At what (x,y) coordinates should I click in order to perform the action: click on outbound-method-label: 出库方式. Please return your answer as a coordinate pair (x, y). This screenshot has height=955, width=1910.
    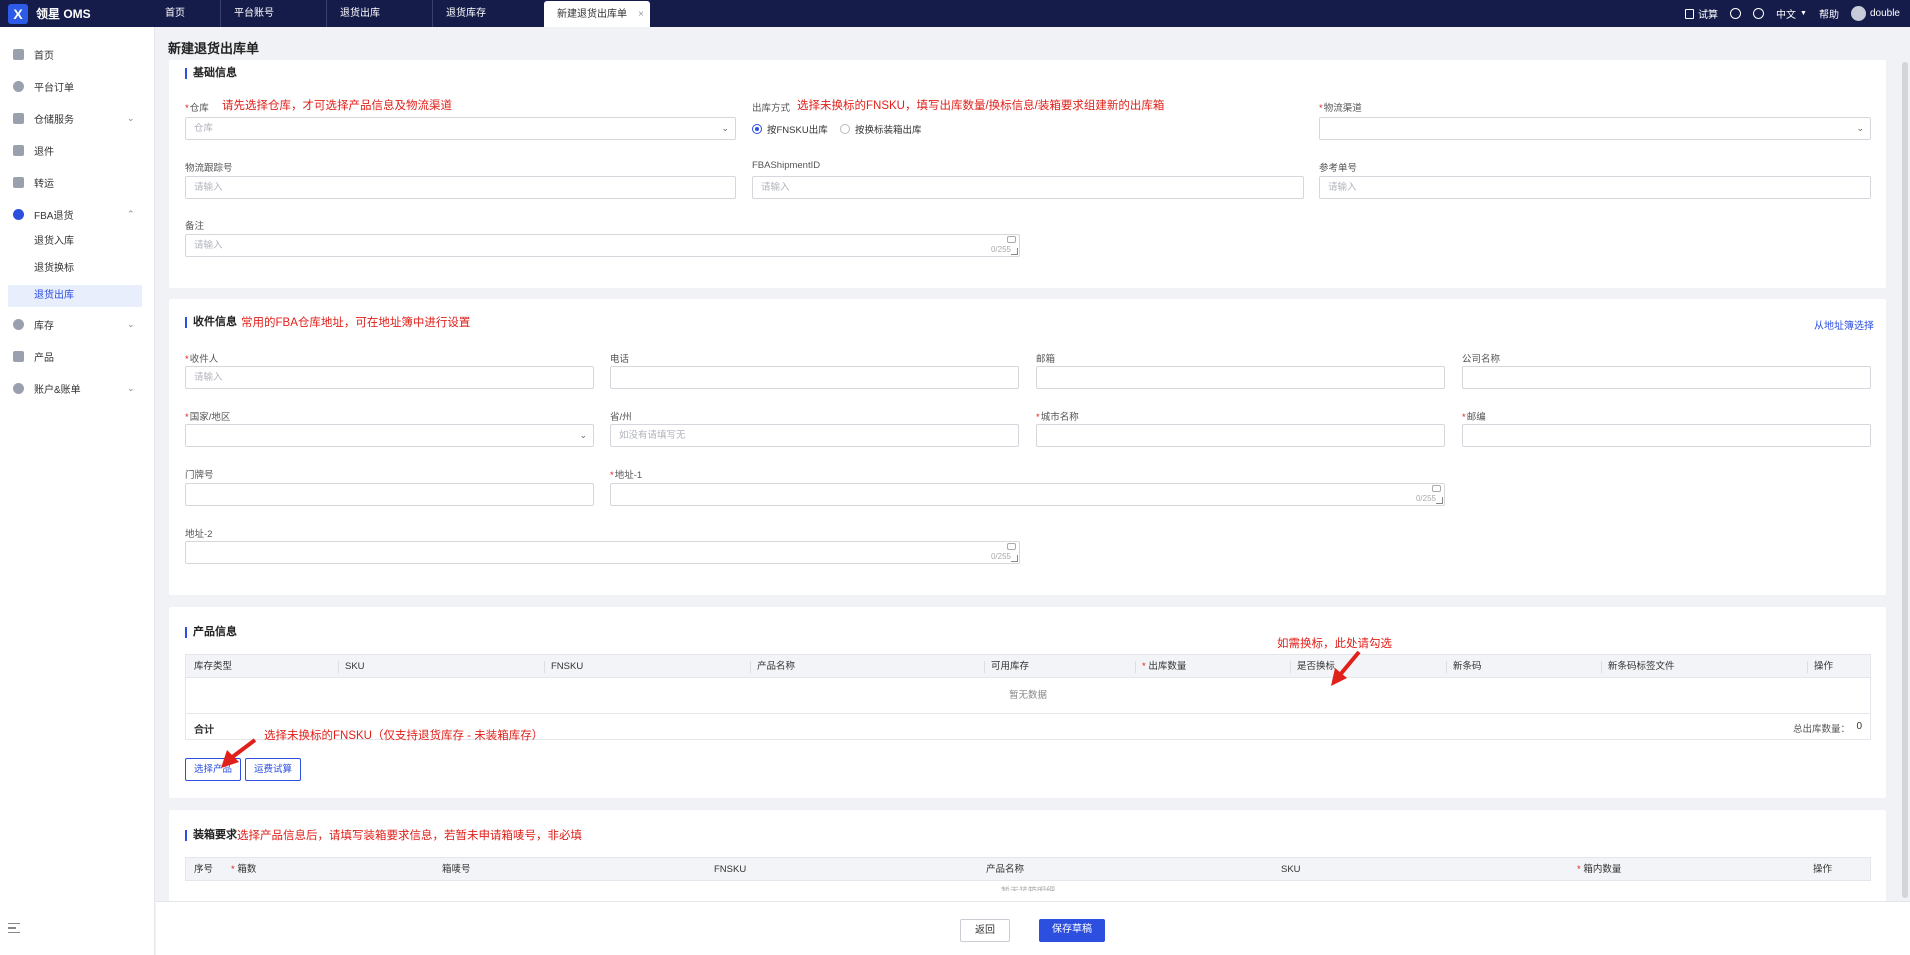
    Looking at the image, I should click on (771, 108).